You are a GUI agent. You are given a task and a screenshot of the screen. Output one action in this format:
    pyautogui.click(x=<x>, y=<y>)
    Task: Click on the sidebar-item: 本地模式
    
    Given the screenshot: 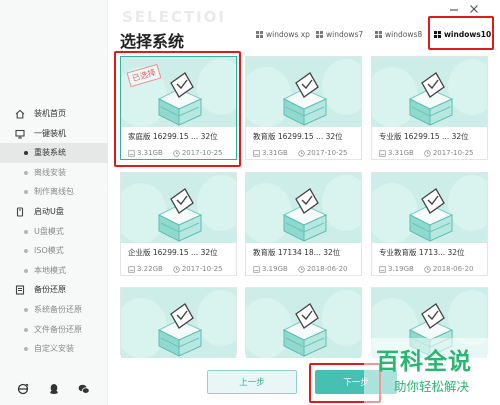 What is the action you would take?
    pyautogui.click(x=54, y=271)
    